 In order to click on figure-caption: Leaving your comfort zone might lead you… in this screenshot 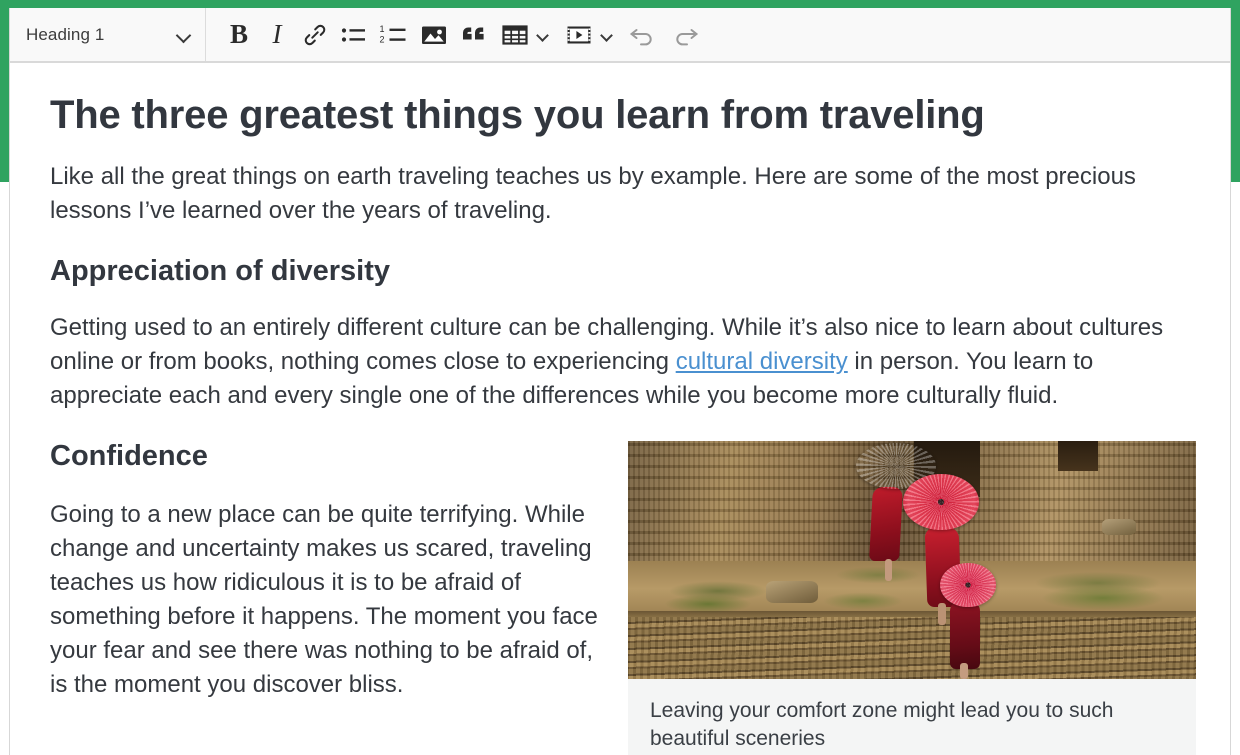, I will do `click(912, 716)`.